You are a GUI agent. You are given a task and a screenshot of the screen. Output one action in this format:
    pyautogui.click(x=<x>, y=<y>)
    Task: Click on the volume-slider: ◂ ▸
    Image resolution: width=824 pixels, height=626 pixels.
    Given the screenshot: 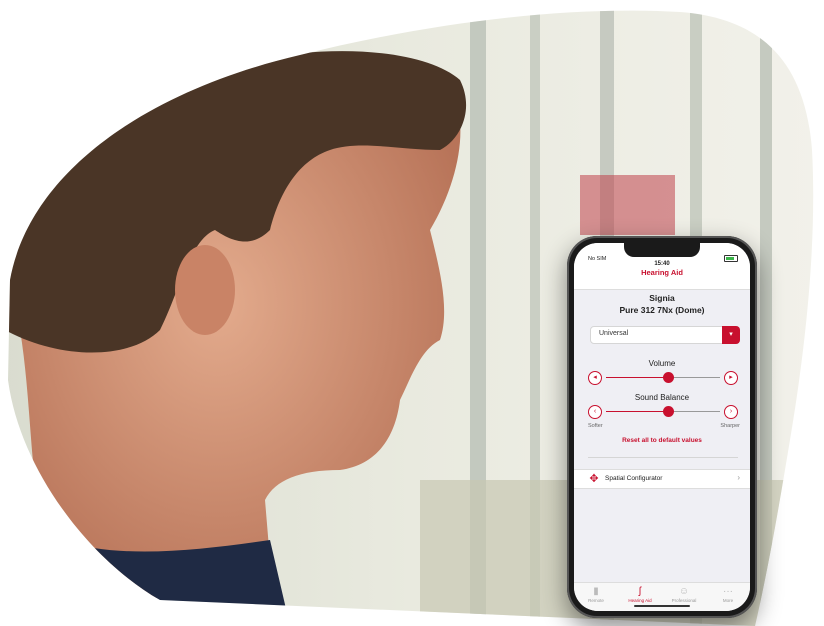 What is the action you would take?
    pyautogui.click(x=663, y=378)
    